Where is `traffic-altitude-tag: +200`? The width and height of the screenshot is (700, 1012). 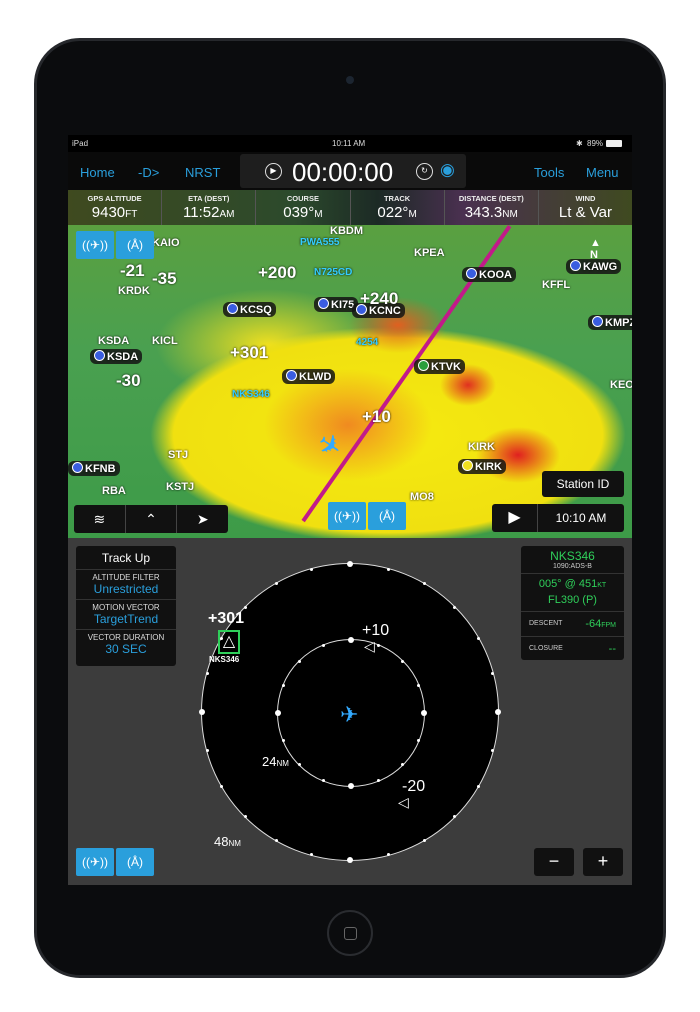 traffic-altitude-tag: +200 is located at coordinates (277, 273).